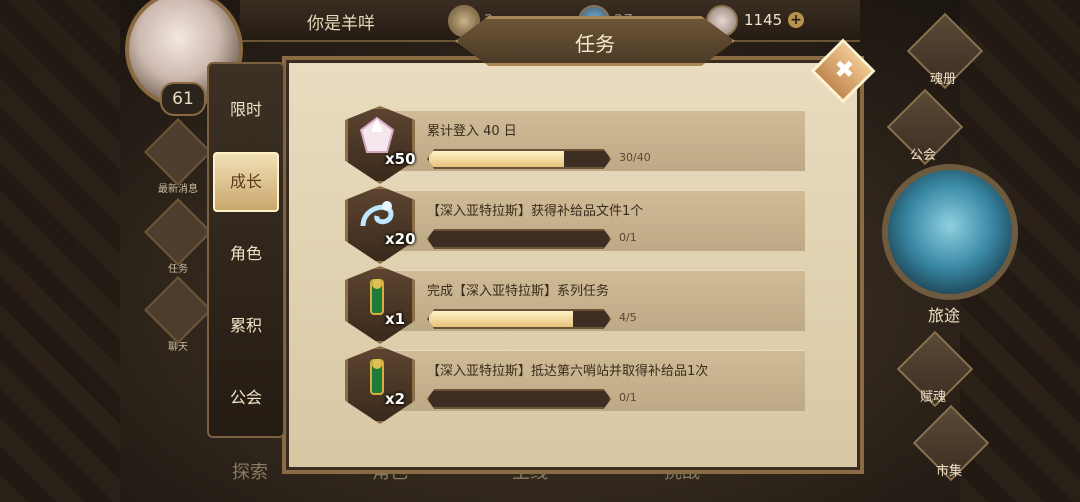  Describe the element at coordinates (246, 398) in the screenshot. I see `tab-guild: 公会` at that location.